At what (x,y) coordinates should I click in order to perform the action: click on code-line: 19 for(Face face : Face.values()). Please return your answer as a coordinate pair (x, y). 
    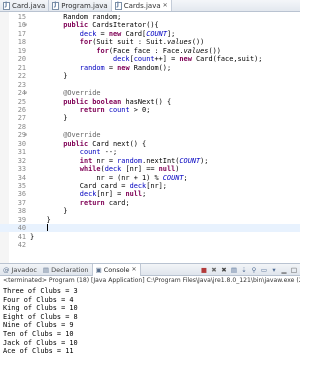
    Looking at the image, I should click on (150, 51).